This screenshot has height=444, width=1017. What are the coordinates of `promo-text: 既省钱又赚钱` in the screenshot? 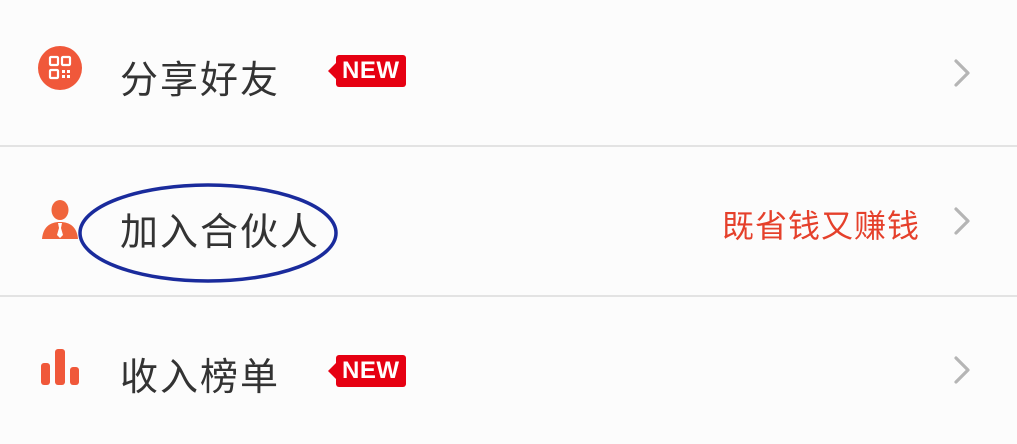 It's located at (820, 226).